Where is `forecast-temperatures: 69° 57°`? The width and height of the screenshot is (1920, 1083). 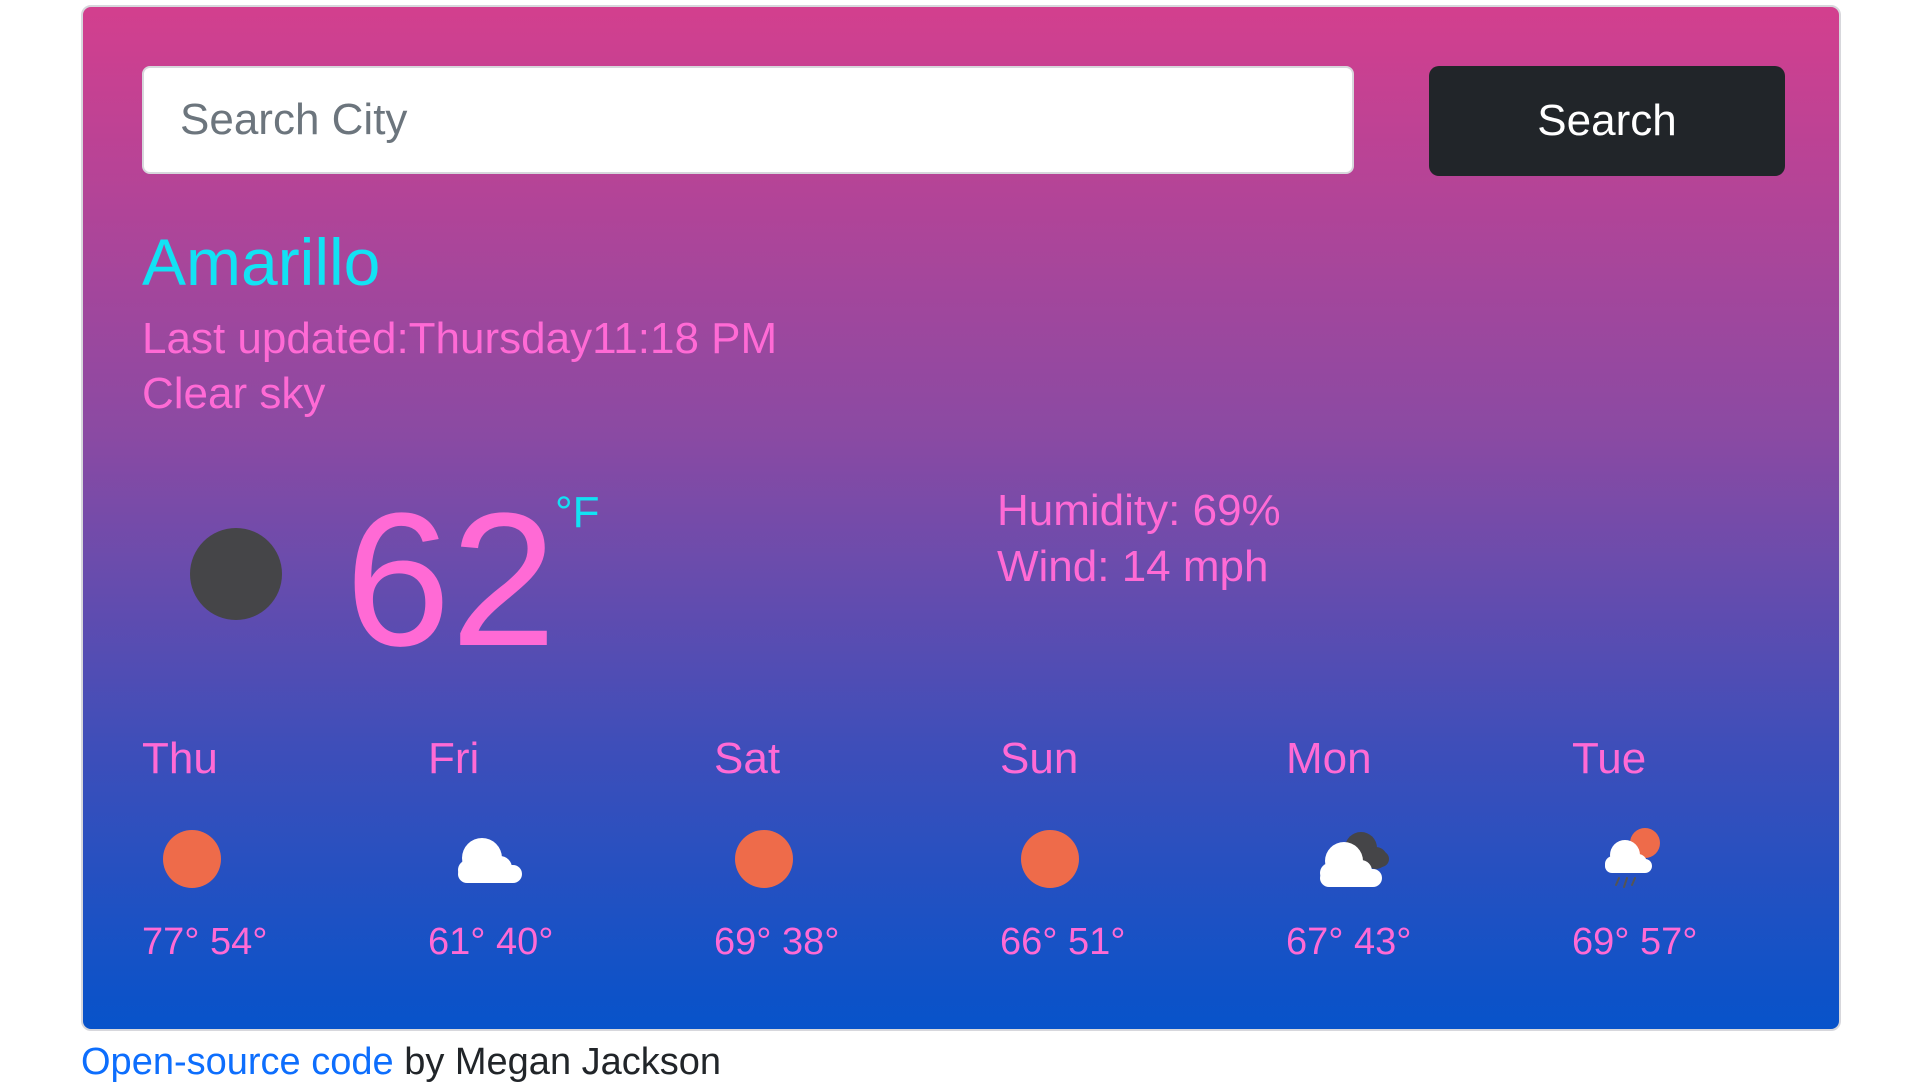 forecast-temperatures: 69° 57° is located at coordinates (1635, 942).